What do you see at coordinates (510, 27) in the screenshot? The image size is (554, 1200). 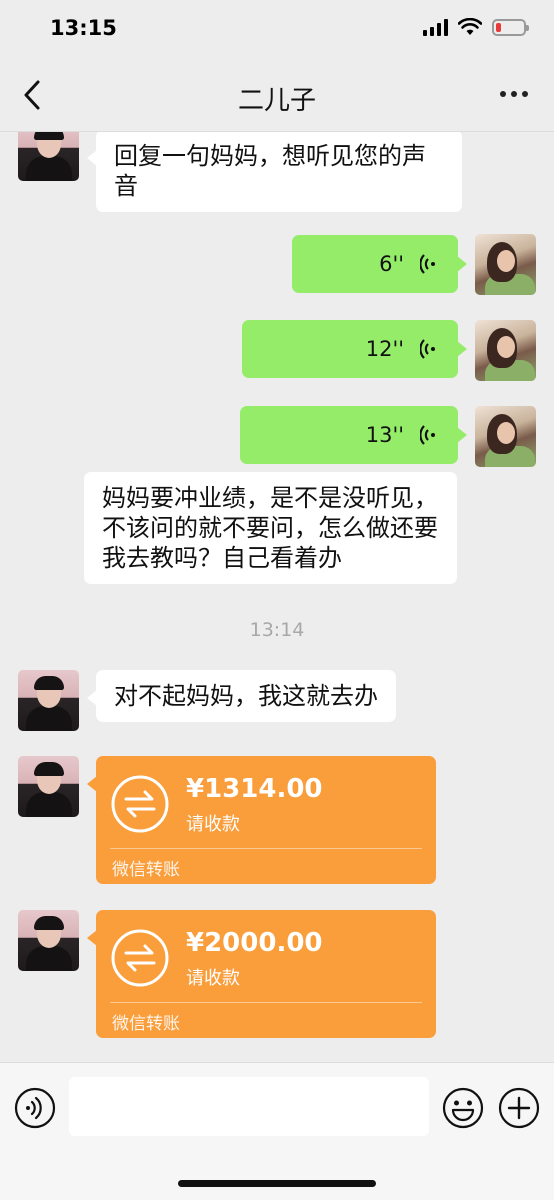 I see `battery-icon` at bounding box center [510, 27].